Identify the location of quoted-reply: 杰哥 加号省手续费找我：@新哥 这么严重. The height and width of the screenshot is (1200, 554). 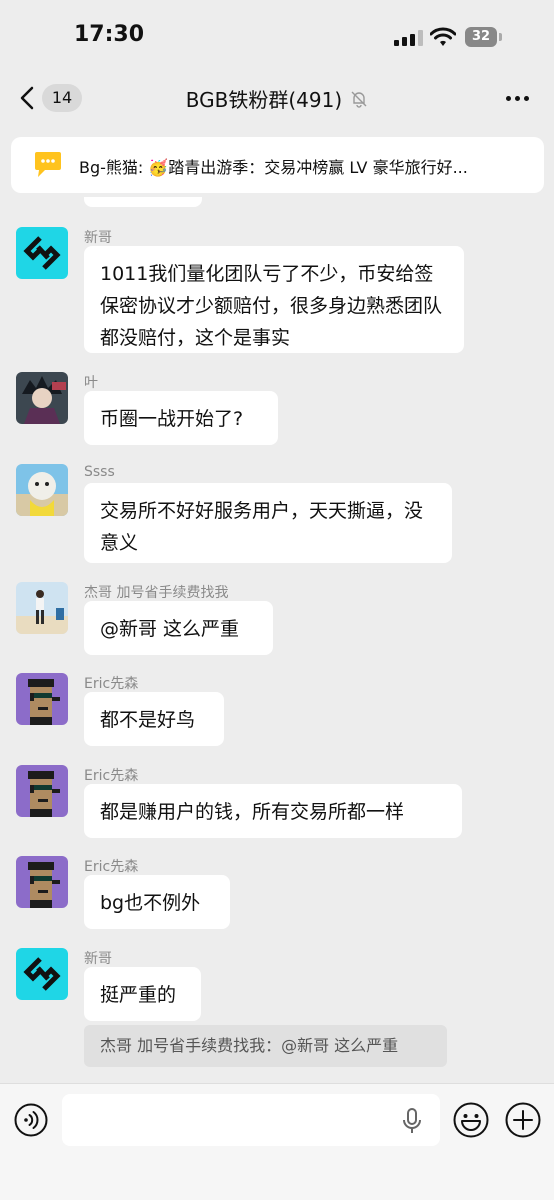
(265, 1046).